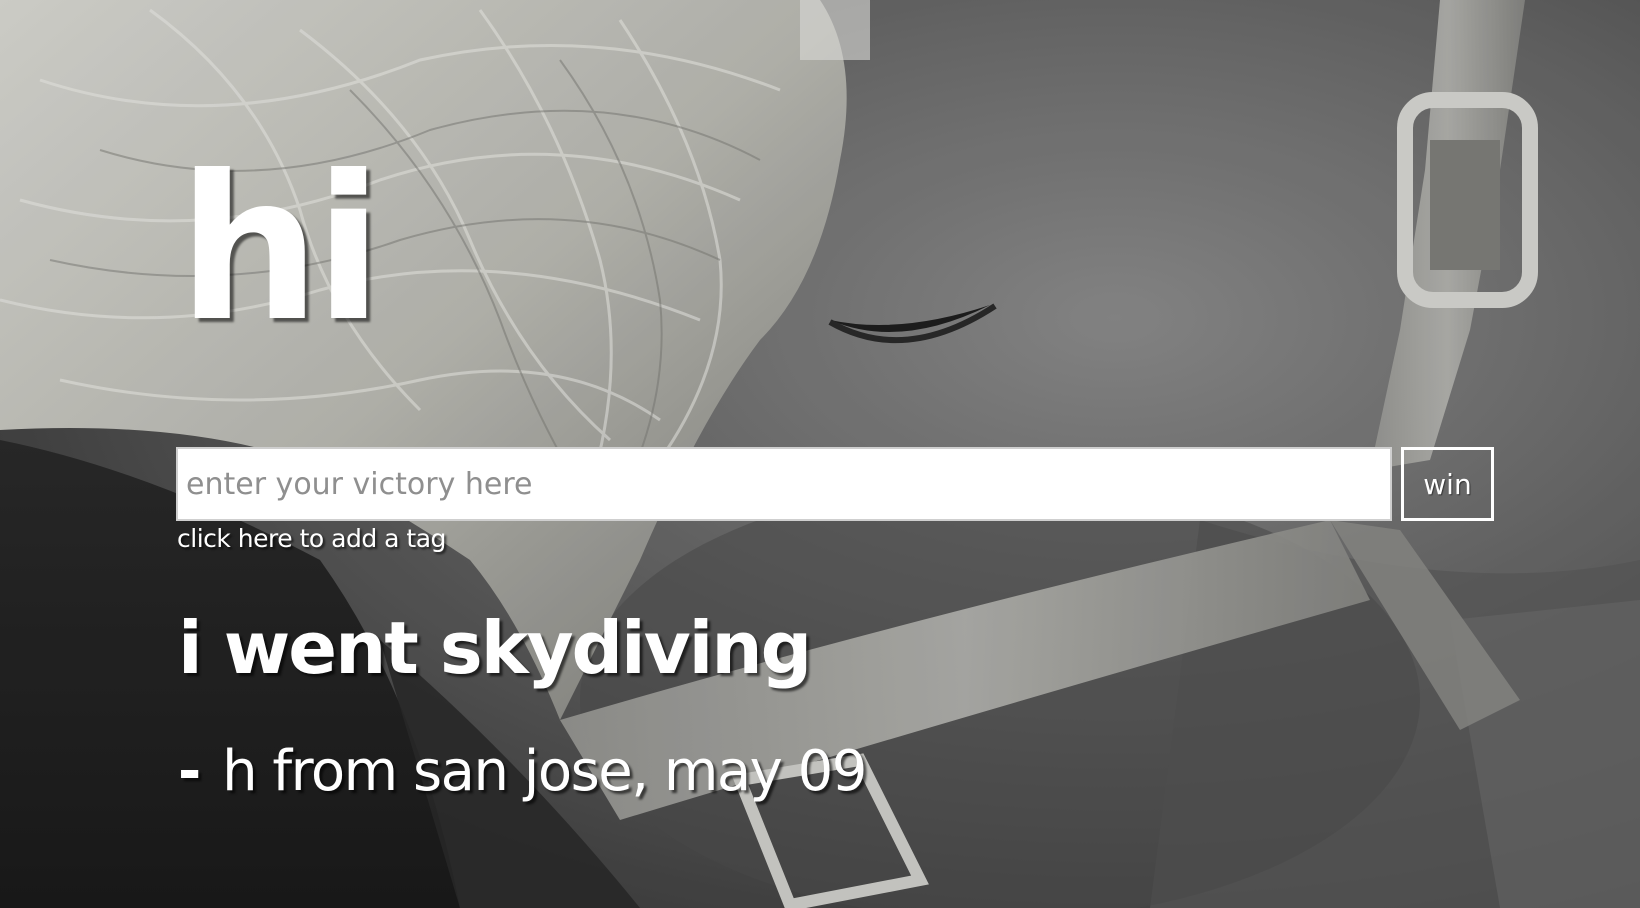  What do you see at coordinates (280, 249) in the screenshot?
I see `page-title: hi` at bounding box center [280, 249].